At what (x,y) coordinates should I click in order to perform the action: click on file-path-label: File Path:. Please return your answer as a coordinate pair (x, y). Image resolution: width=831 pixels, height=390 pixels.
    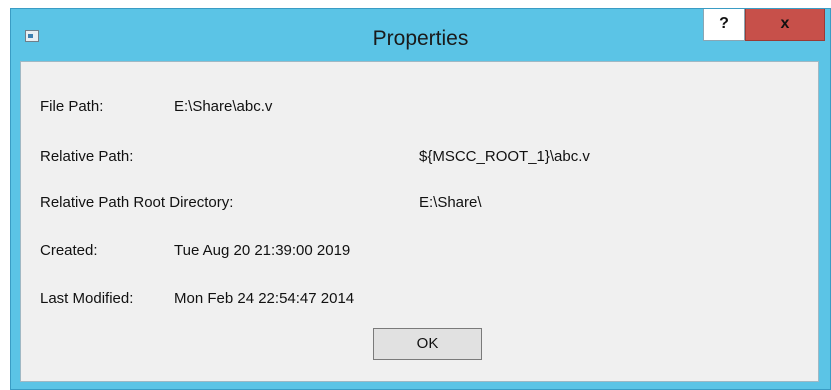
    Looking at the image, I should click on (72, 106).